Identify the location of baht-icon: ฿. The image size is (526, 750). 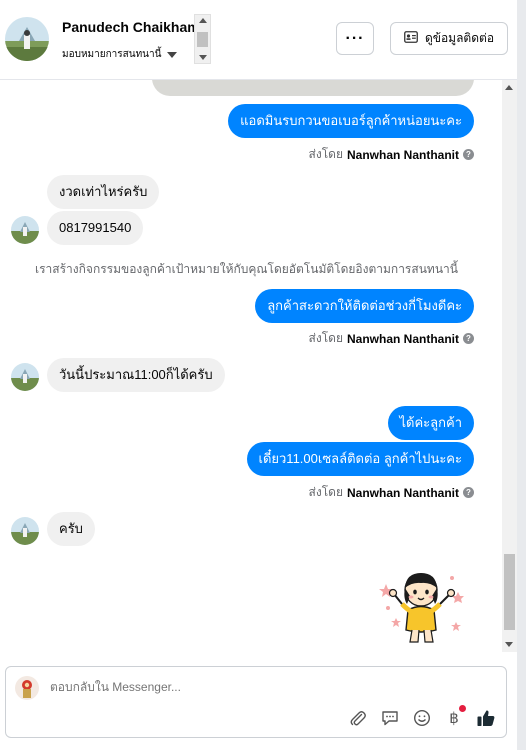
(455, 716).